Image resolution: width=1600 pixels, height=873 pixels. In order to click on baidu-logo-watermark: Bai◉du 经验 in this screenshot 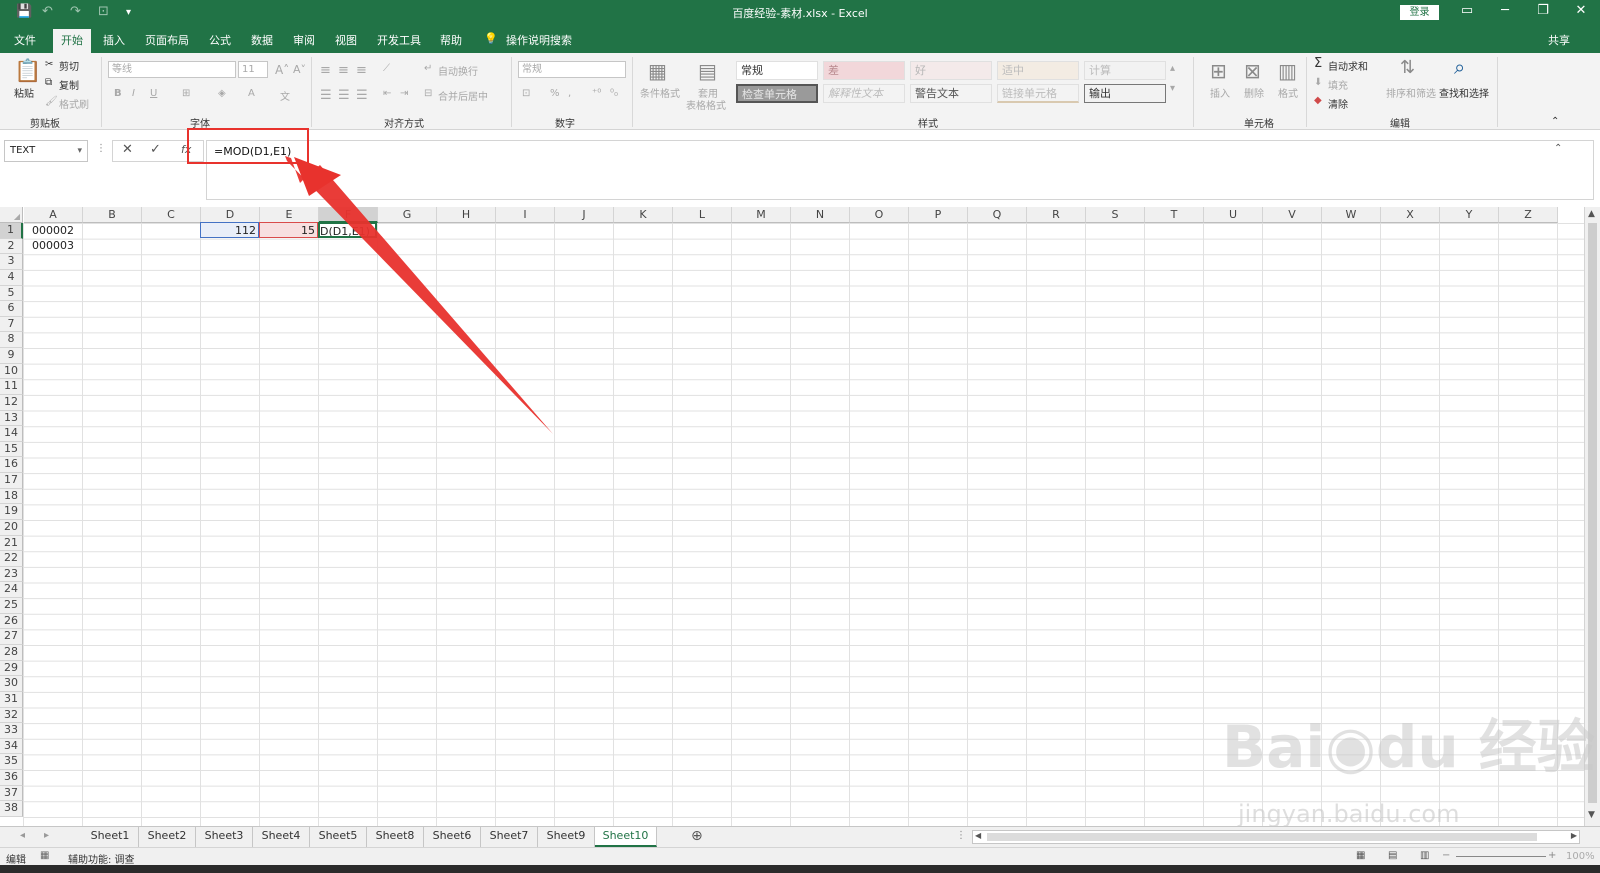, I will do `click(1408, 747)`.